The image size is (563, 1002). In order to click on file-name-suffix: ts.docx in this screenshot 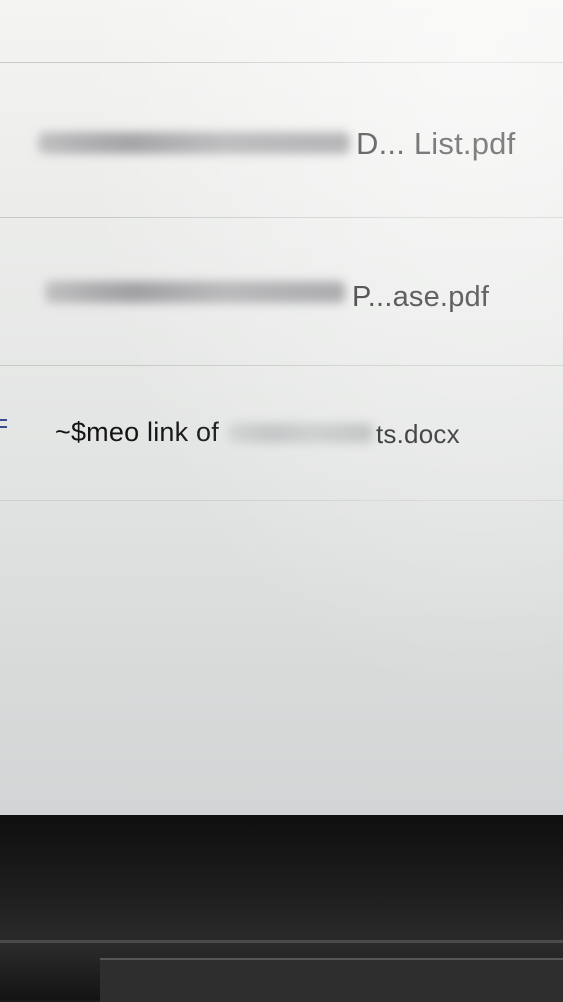, I will do `click(418, 434)`.